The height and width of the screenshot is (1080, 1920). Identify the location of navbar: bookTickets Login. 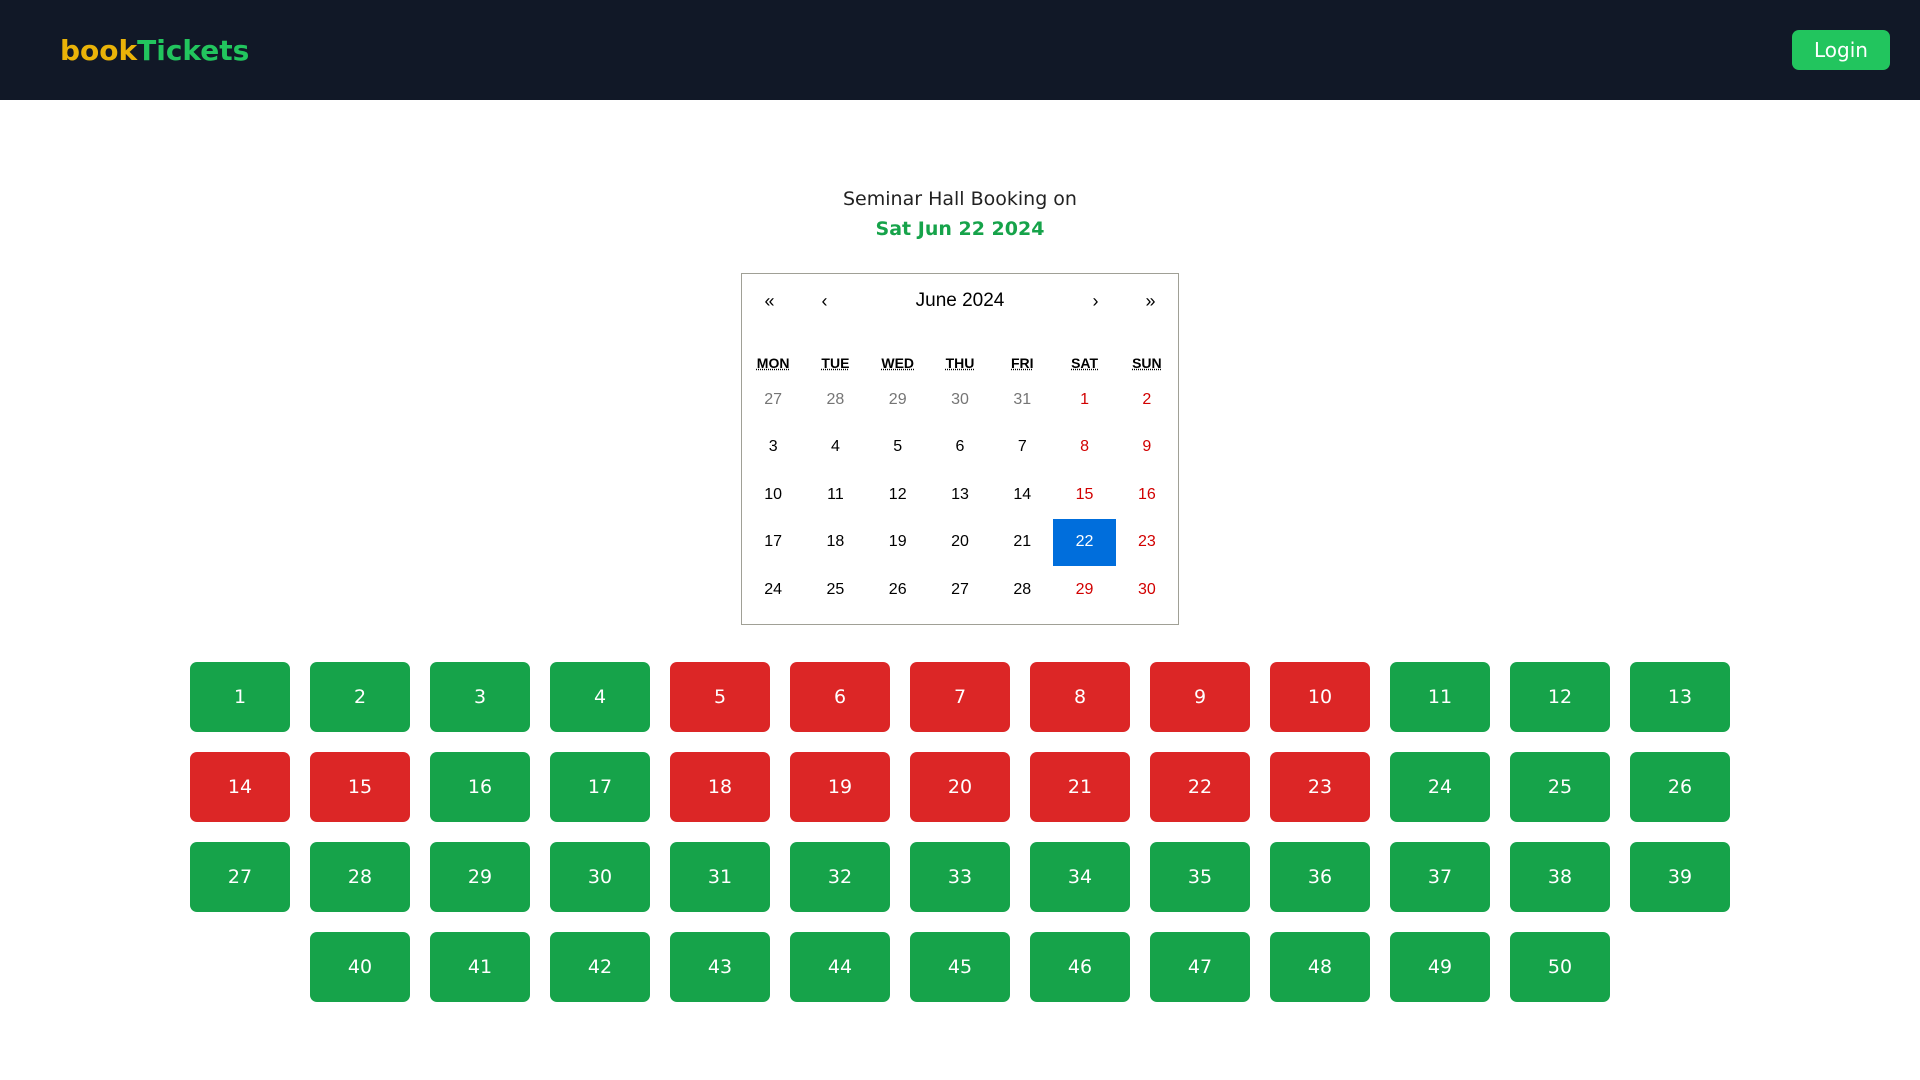
(960, 50).